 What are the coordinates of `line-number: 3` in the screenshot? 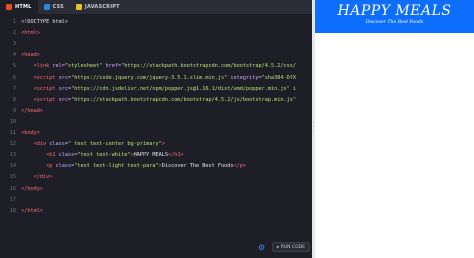 It's located at (14, 44).